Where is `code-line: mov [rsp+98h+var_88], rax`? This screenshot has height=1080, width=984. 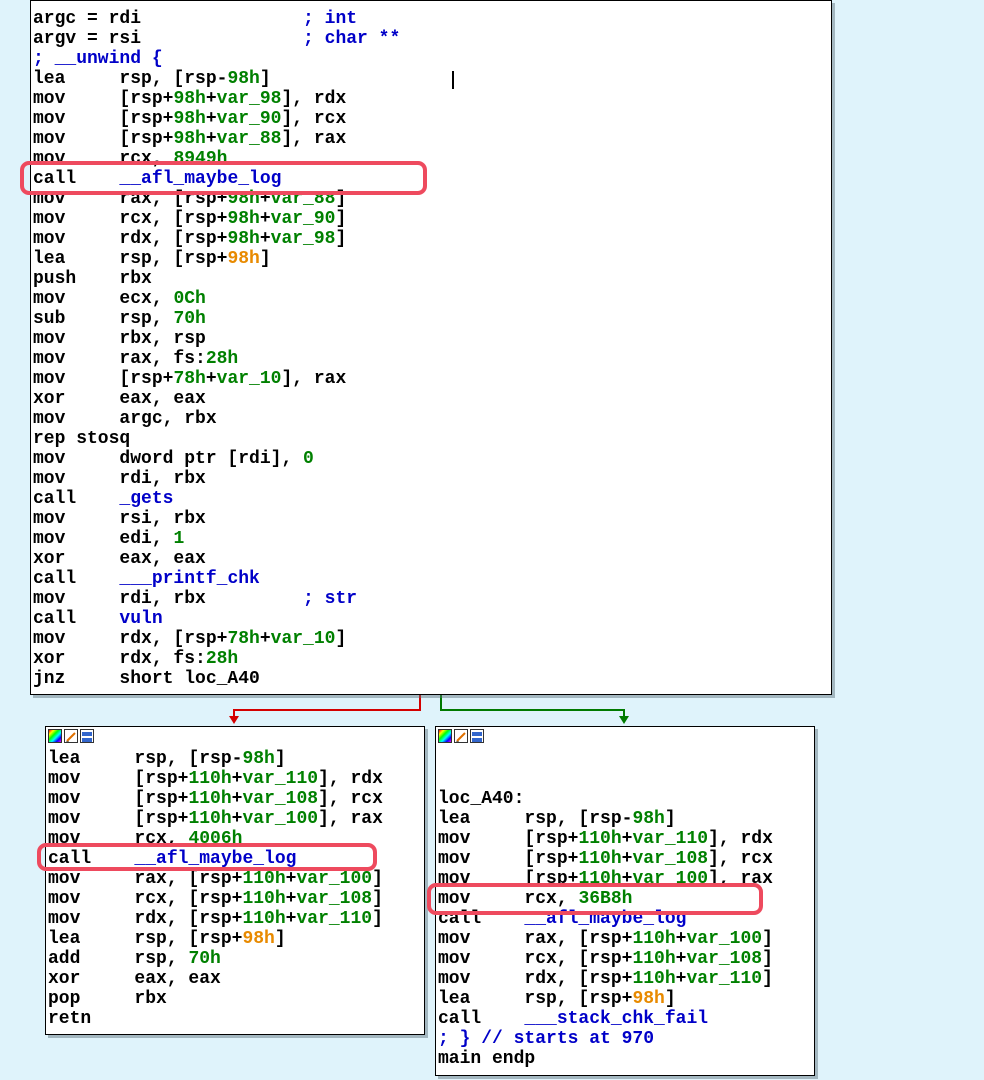 code-line: mov [rsp+98h+var_88], rax is located at coordinates (432, 139).